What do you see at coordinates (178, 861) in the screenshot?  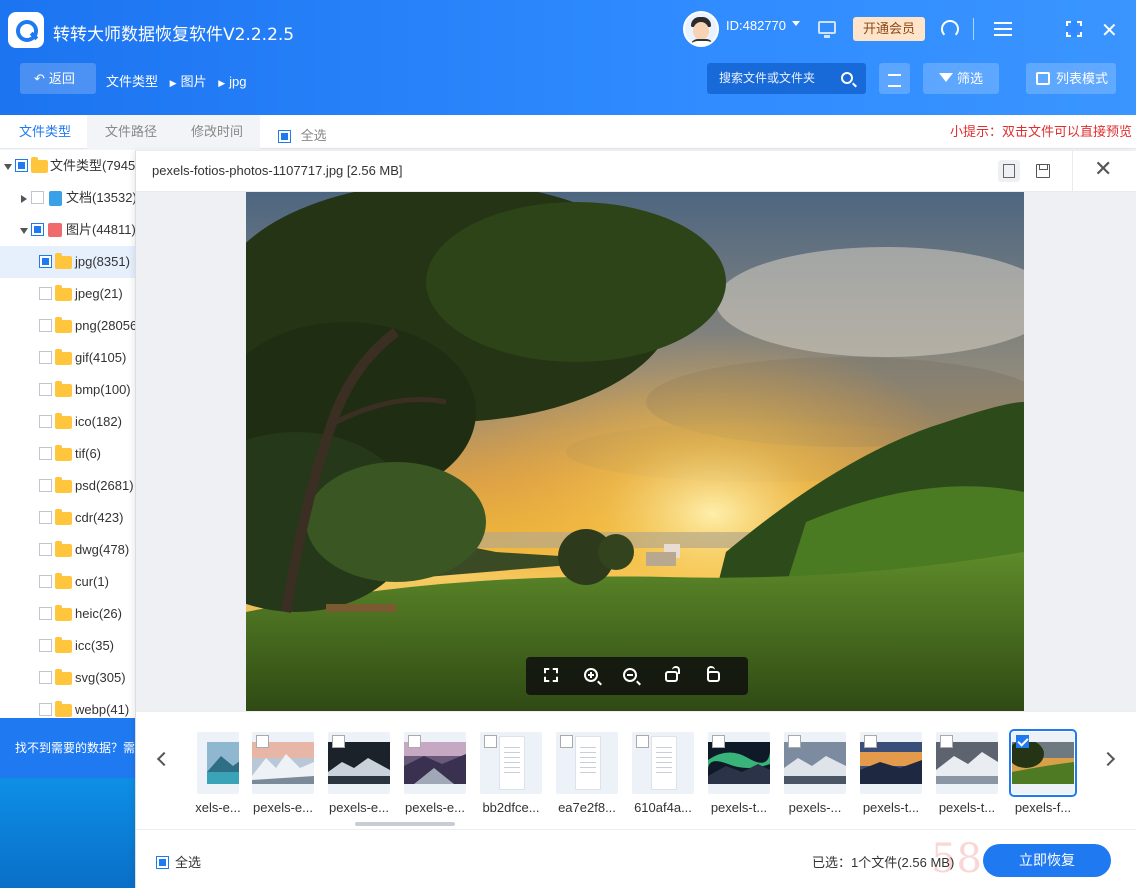 I see `select-all-bottom: 全选` at bounding box center [178, 861].